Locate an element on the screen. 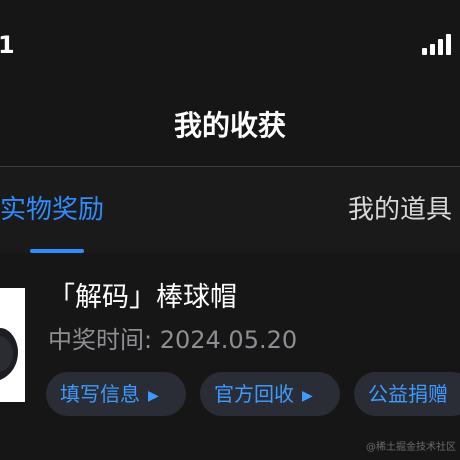 This screenshot has width=460, height=460. tab-my-items: 我的道具 is located at coordinates (400, 210).